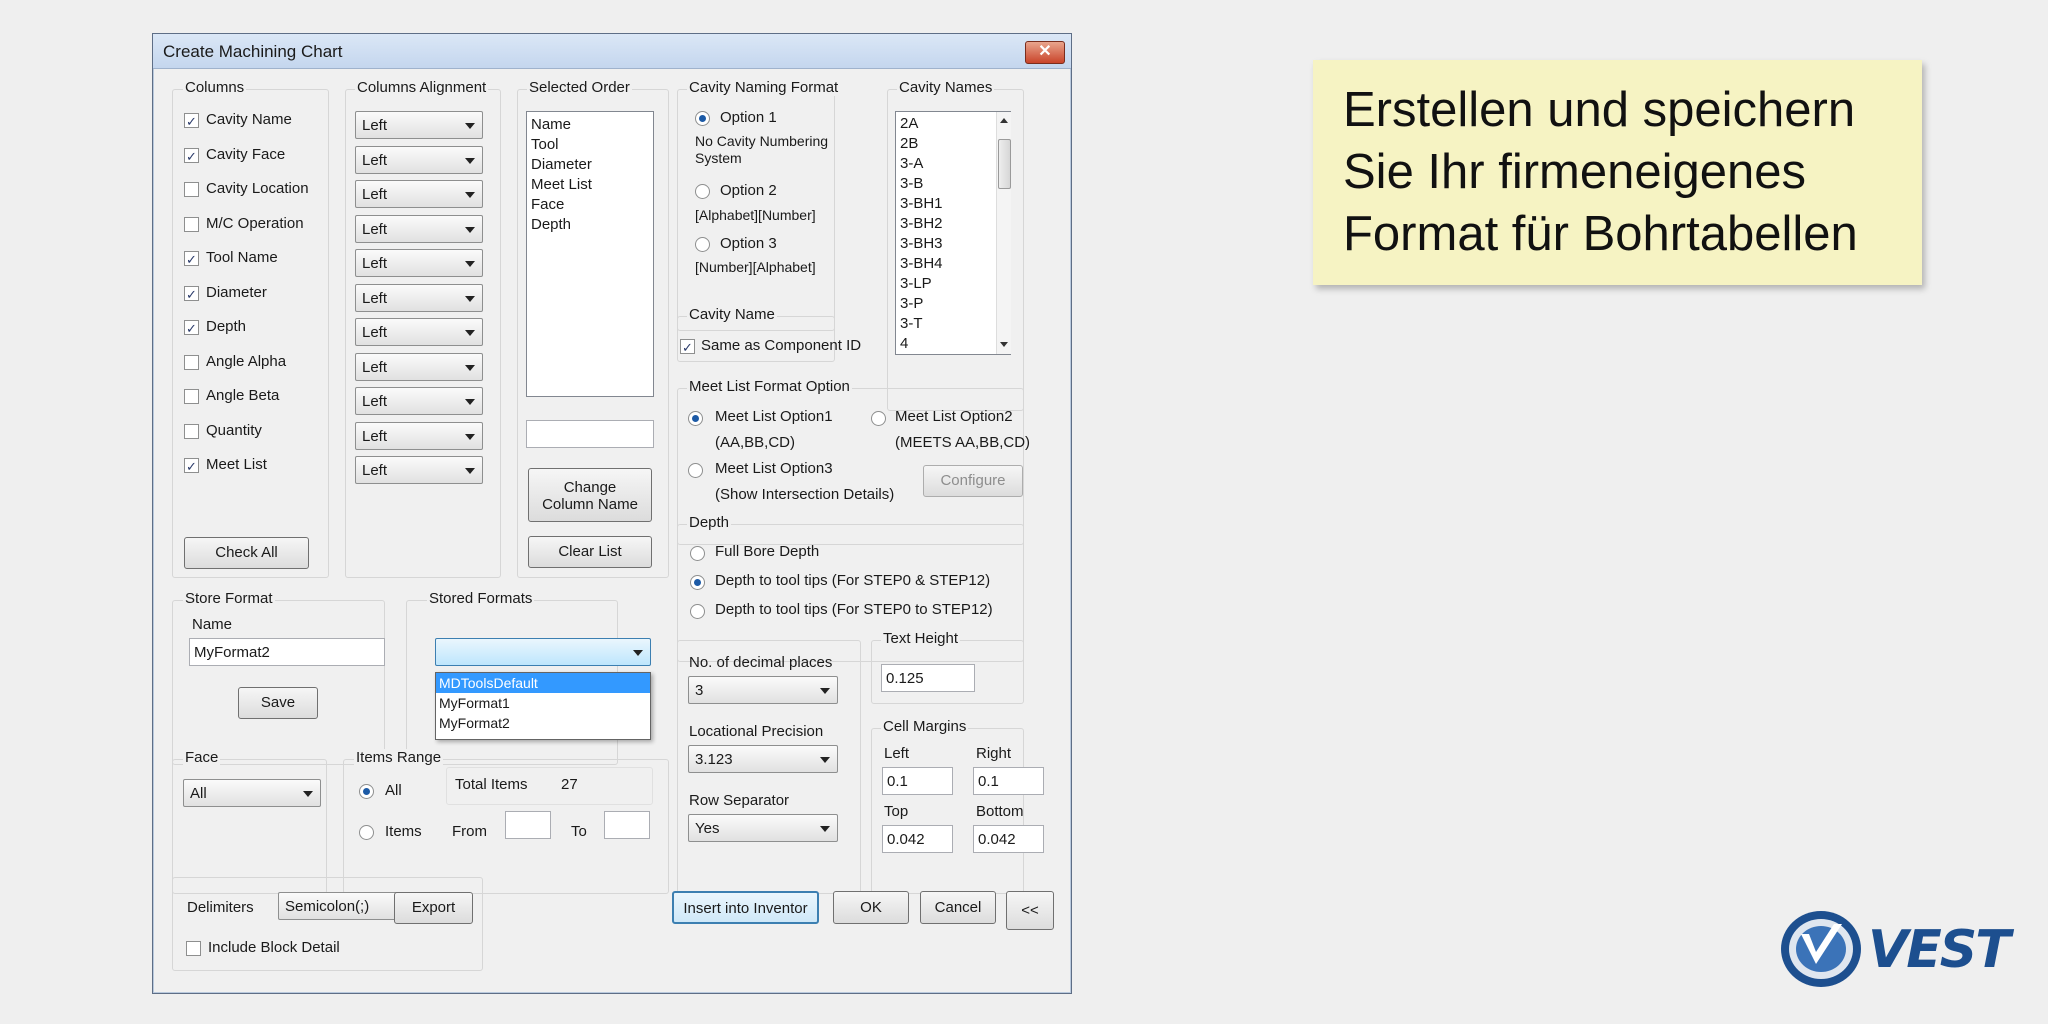 The width and height of the screenshot is (2048, 1024). Describe the element at coordinates (543, 723) in the screenshot. I see `dropdown-option: MyFormat2` at that location.